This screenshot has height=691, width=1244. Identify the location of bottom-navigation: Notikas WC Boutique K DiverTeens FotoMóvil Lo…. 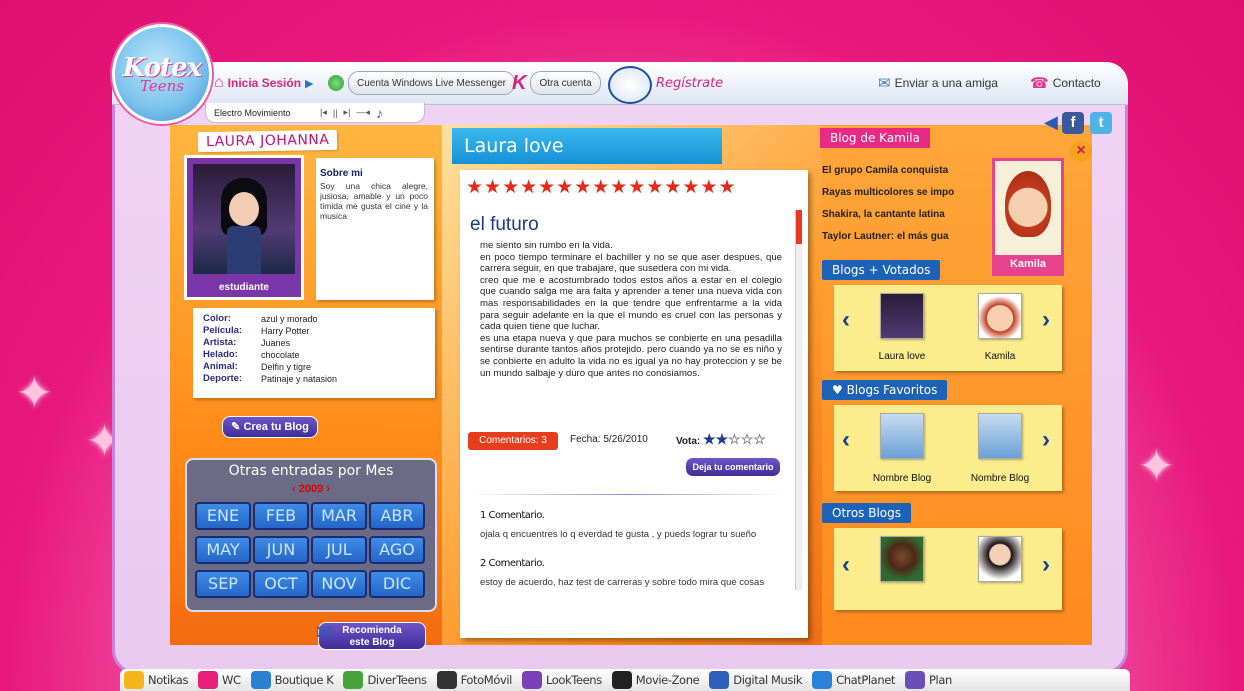
(625, 680).